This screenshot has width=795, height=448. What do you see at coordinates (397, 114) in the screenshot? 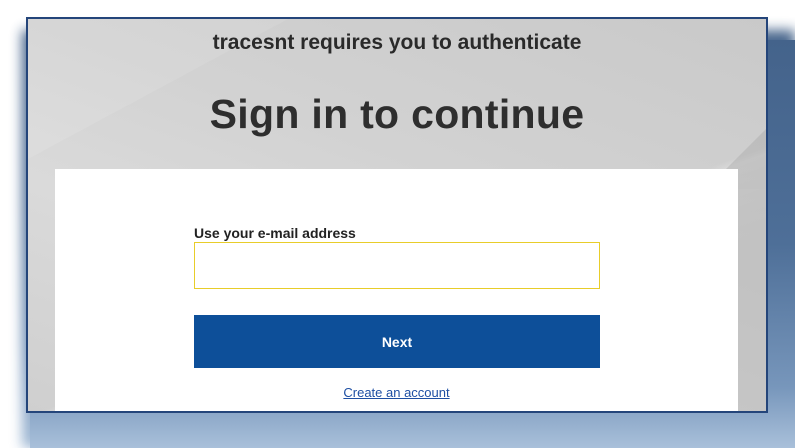
I see `page-title: Sign in to continue` at bounding box center [397, 114].